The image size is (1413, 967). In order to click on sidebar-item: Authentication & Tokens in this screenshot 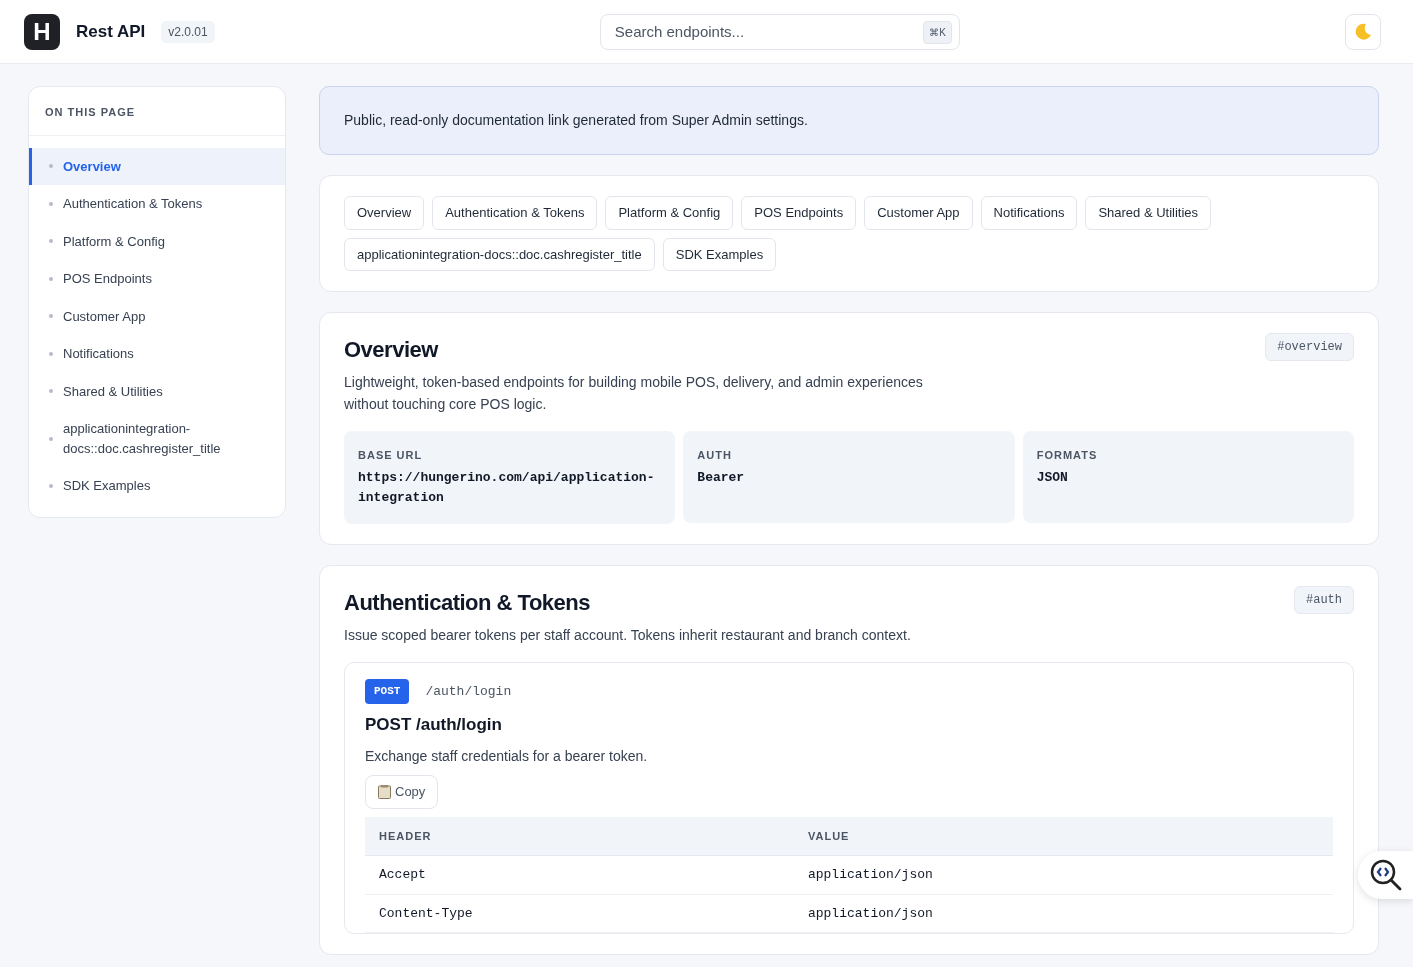, I will do `click(157, 204)`.